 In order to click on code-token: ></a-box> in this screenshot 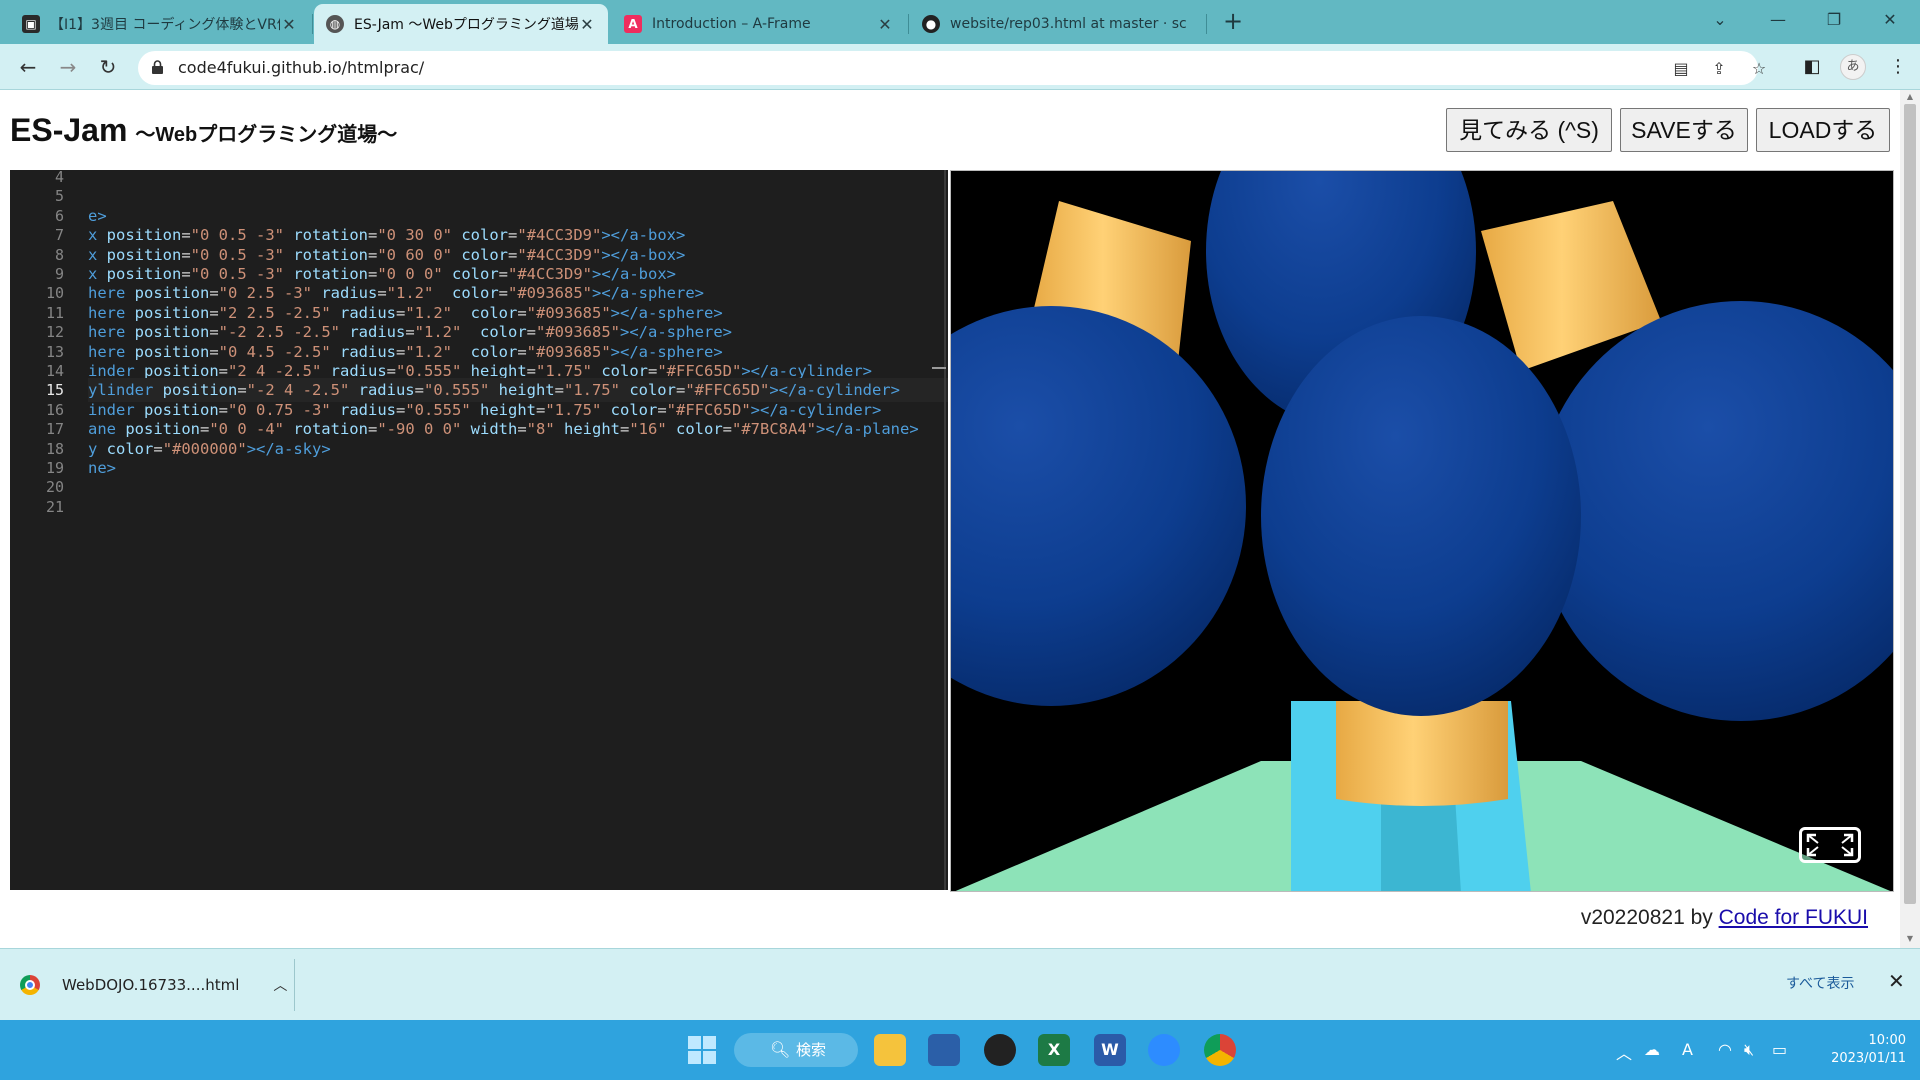, I will do `click(643, 254)`.